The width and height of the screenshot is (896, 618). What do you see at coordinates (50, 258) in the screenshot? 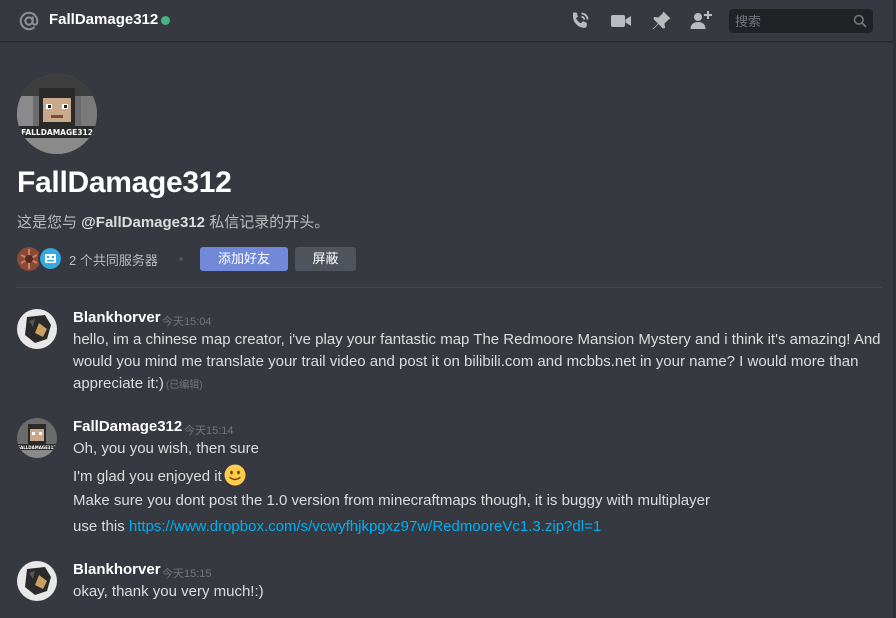
I see `mutual-server-icon` at bounding box center [50, 258].